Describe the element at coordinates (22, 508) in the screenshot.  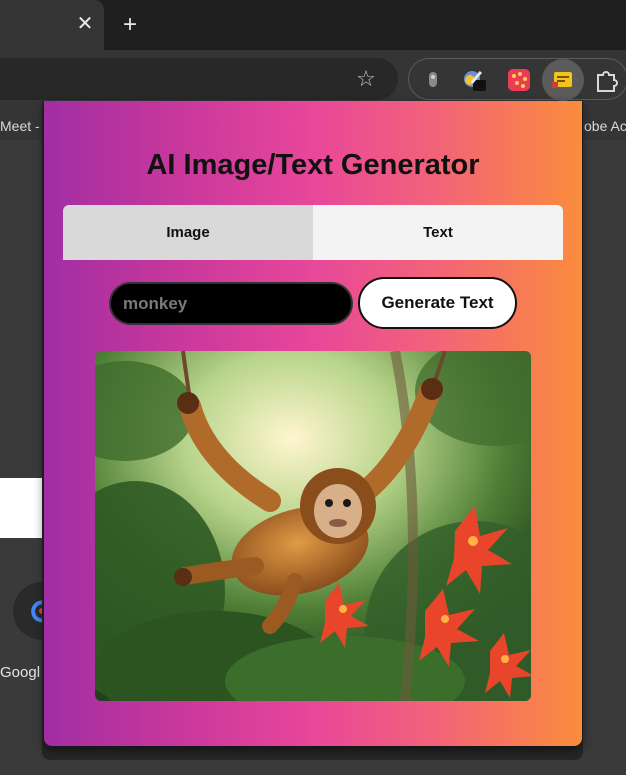
I see `page-white-panel` at that location.